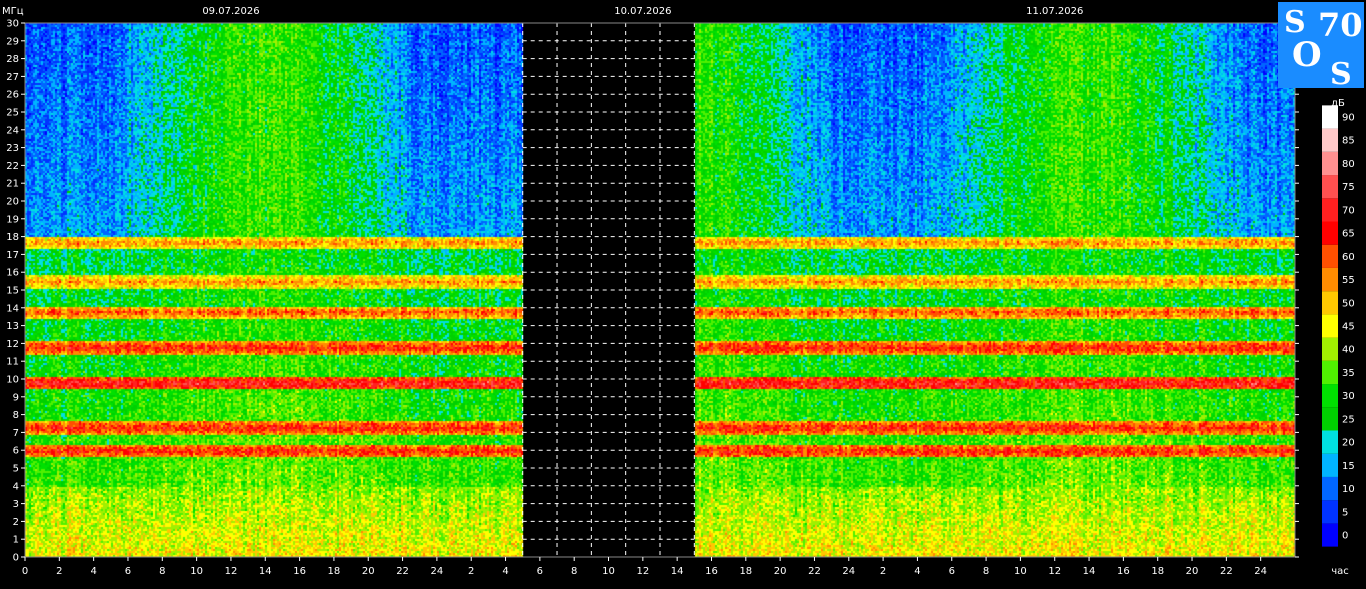 The height and width of the screenshot is (589, 1366). Describe the element at coordinates (1348, 327) in the screenshot. I see `colorbar-tick-label: 45` at that location.